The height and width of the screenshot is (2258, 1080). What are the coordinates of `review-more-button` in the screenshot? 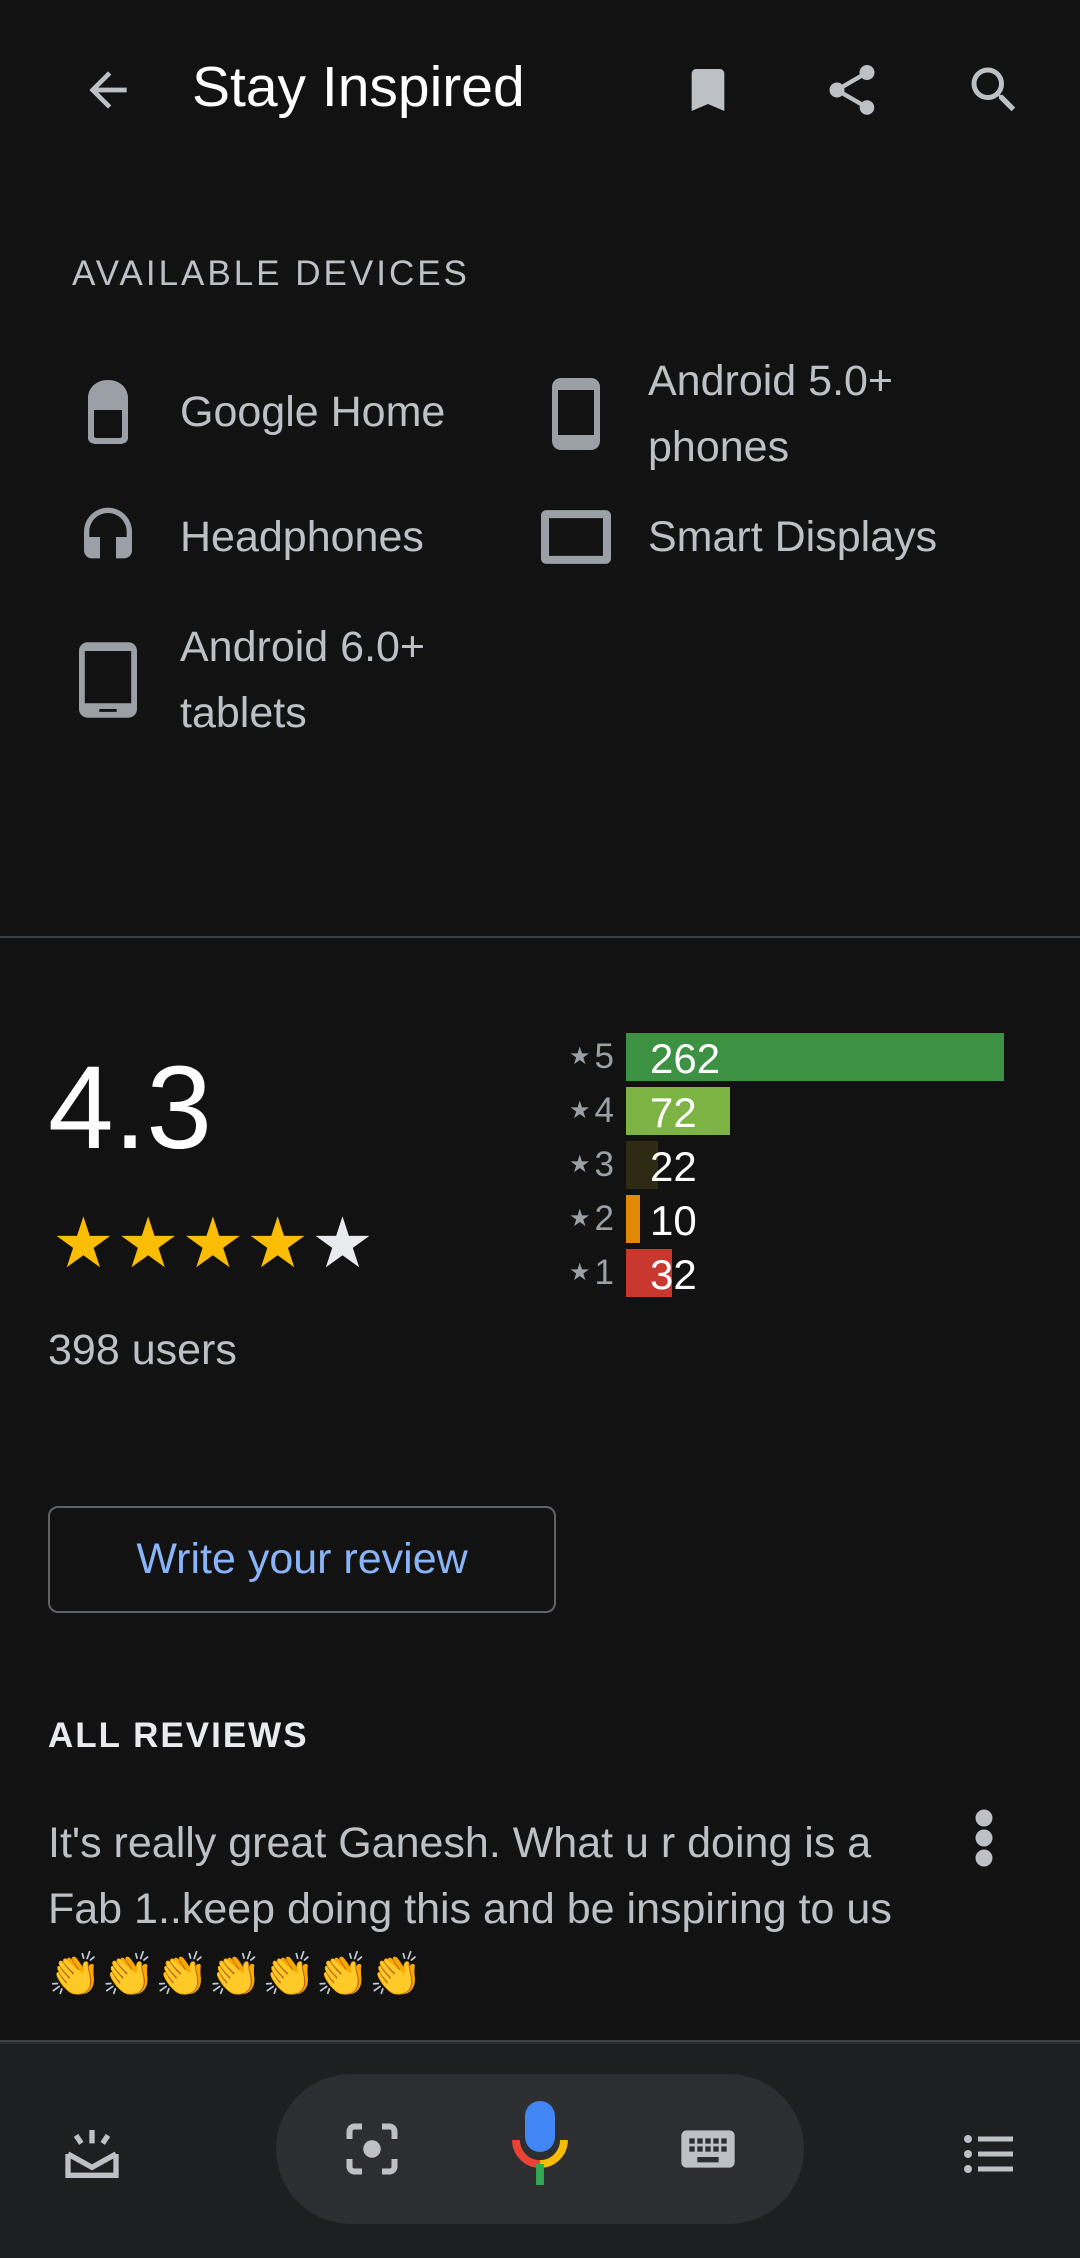 It's located at (984, 1838).